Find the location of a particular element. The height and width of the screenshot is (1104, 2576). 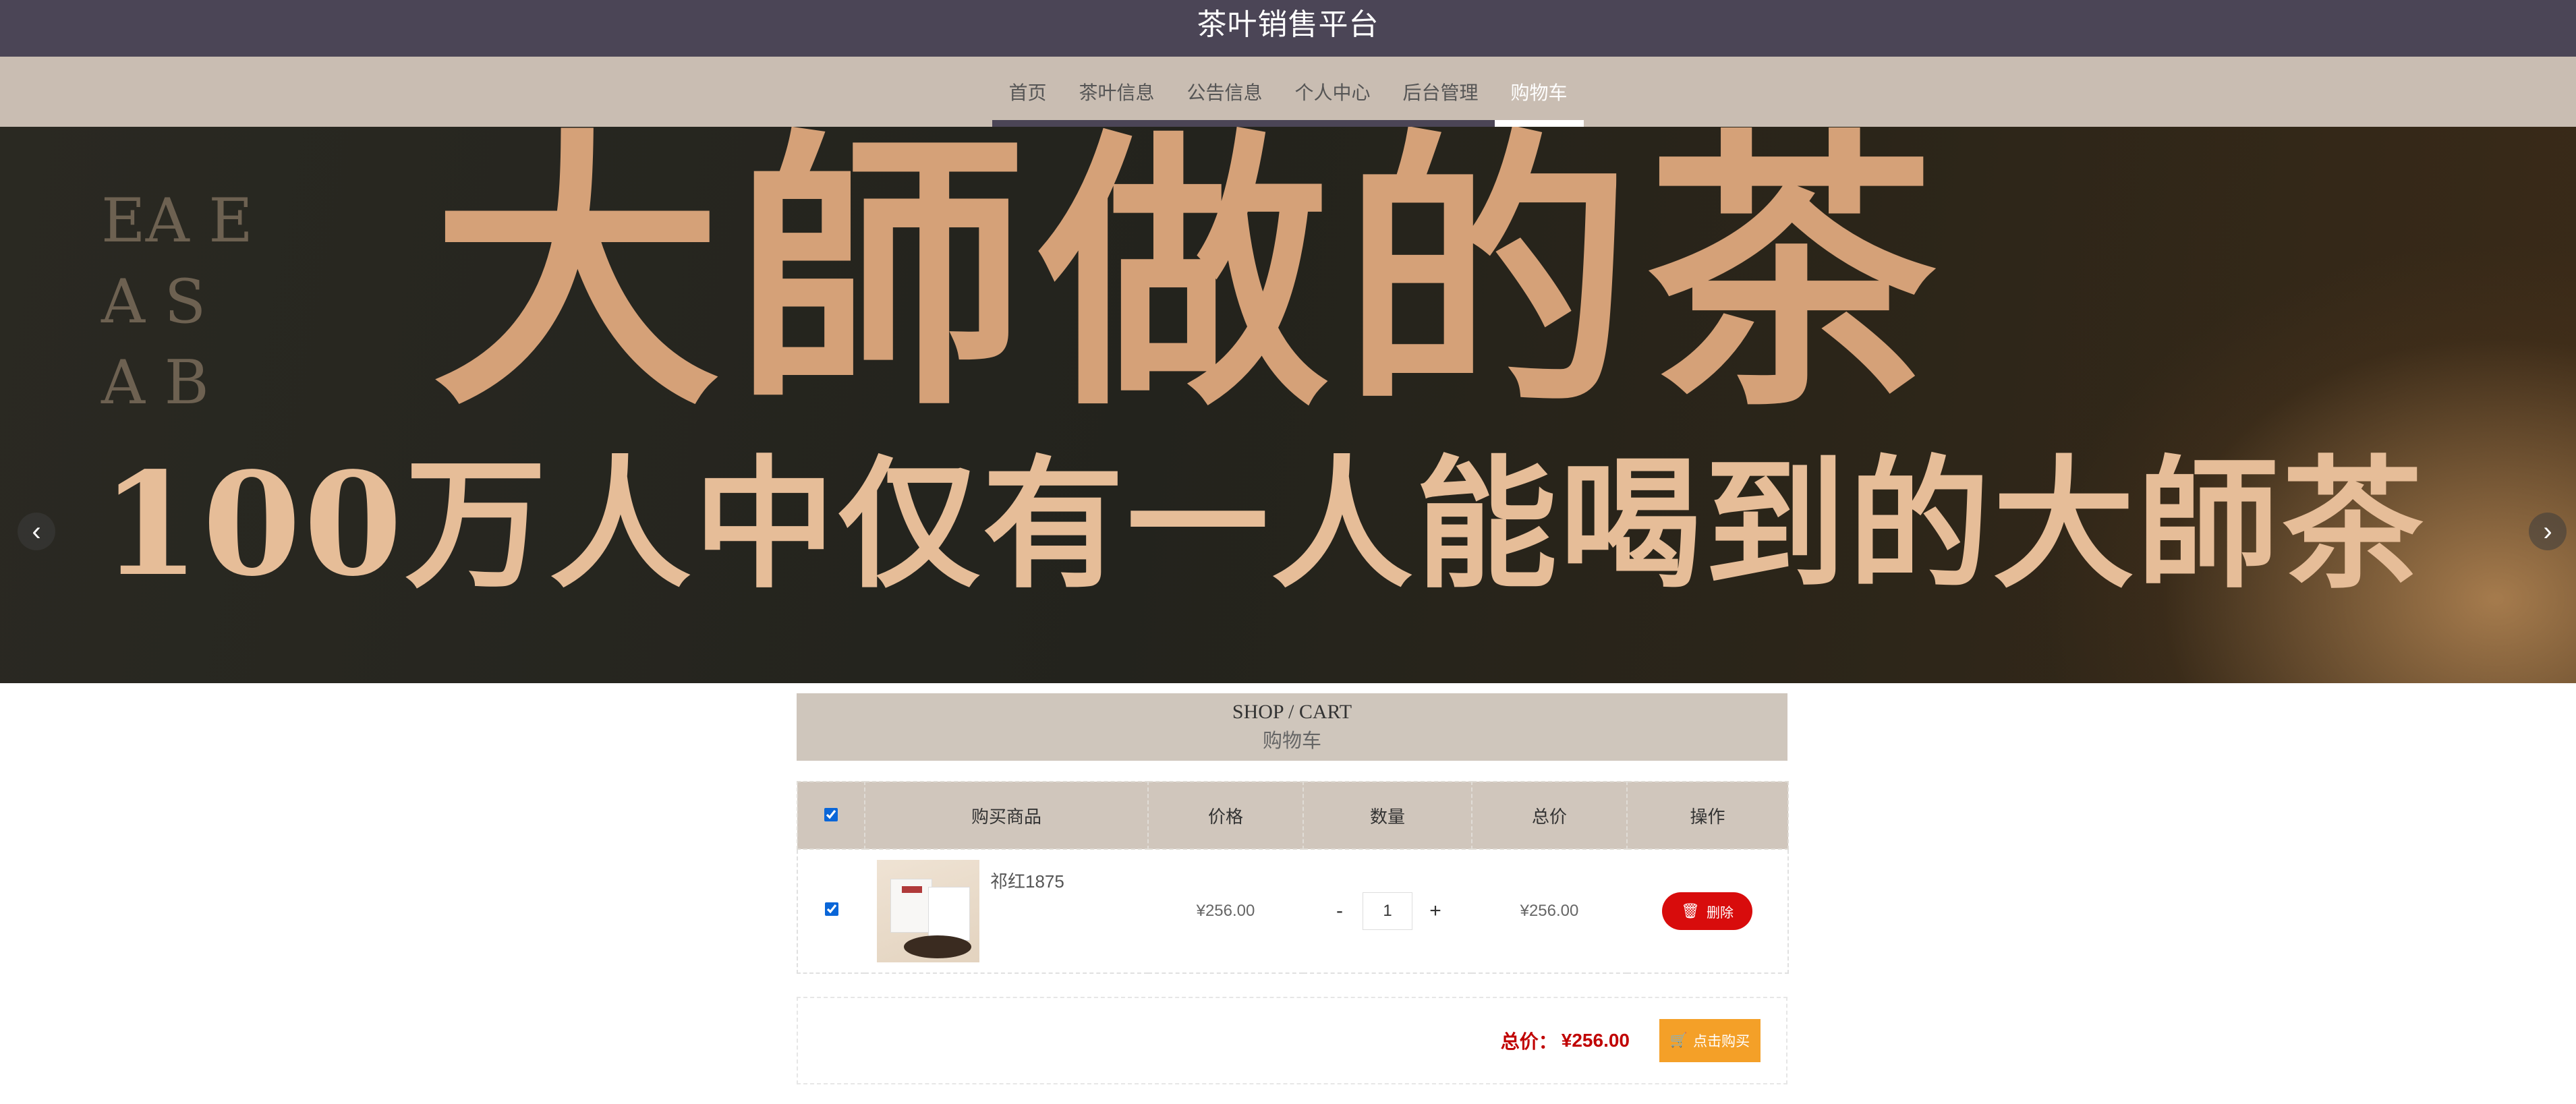

total-label: 总价： is located at coordinates (1528, 1041).